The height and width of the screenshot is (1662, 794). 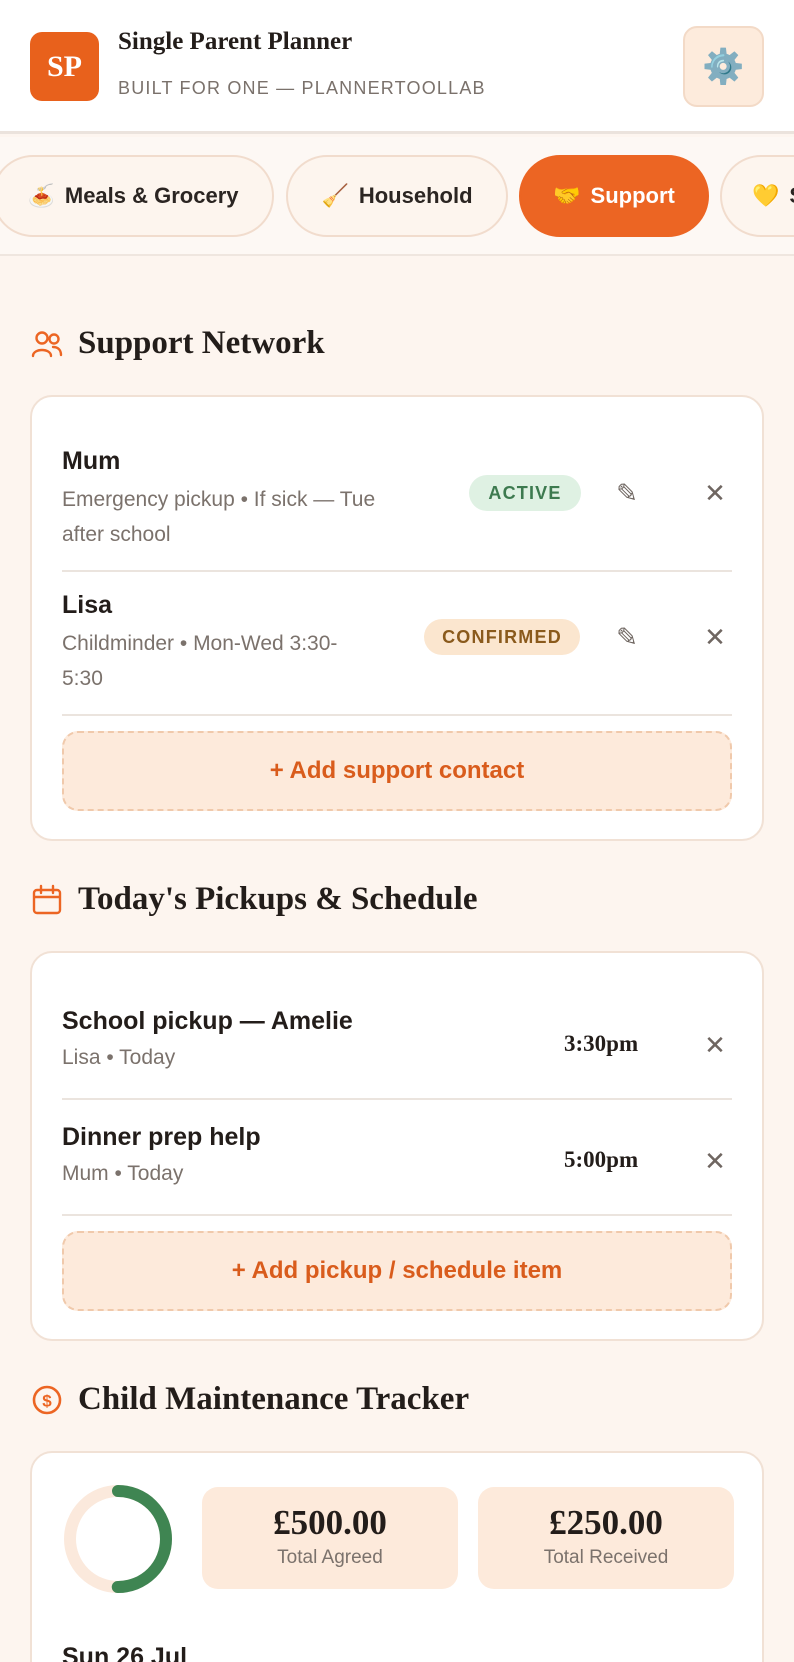 I want to click on payment-date: Sun 26 Jul, so click(x=125, y=1652).